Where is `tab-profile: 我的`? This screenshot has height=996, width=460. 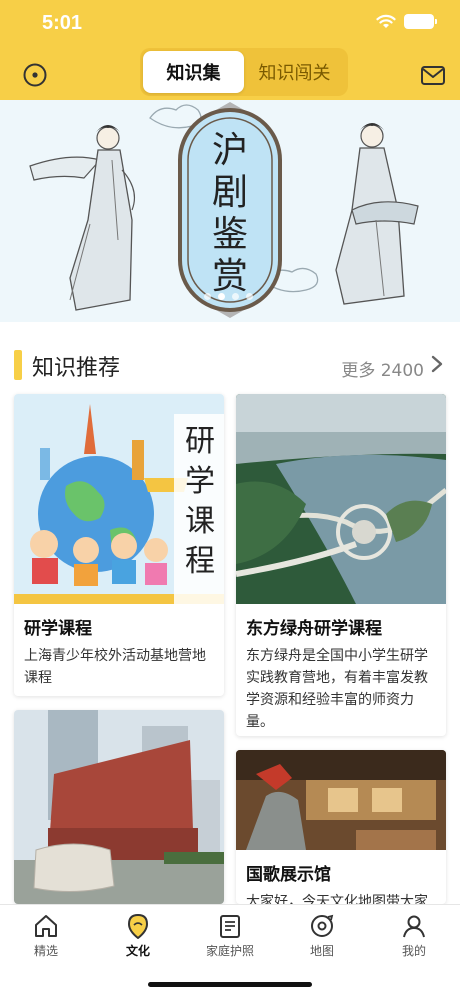
tab-profile: 我的 is located at coordinates (414, 936).